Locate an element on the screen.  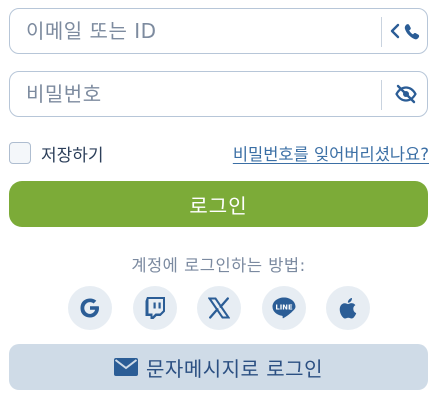
eye-off-icon is located at coordinates (405, 94).